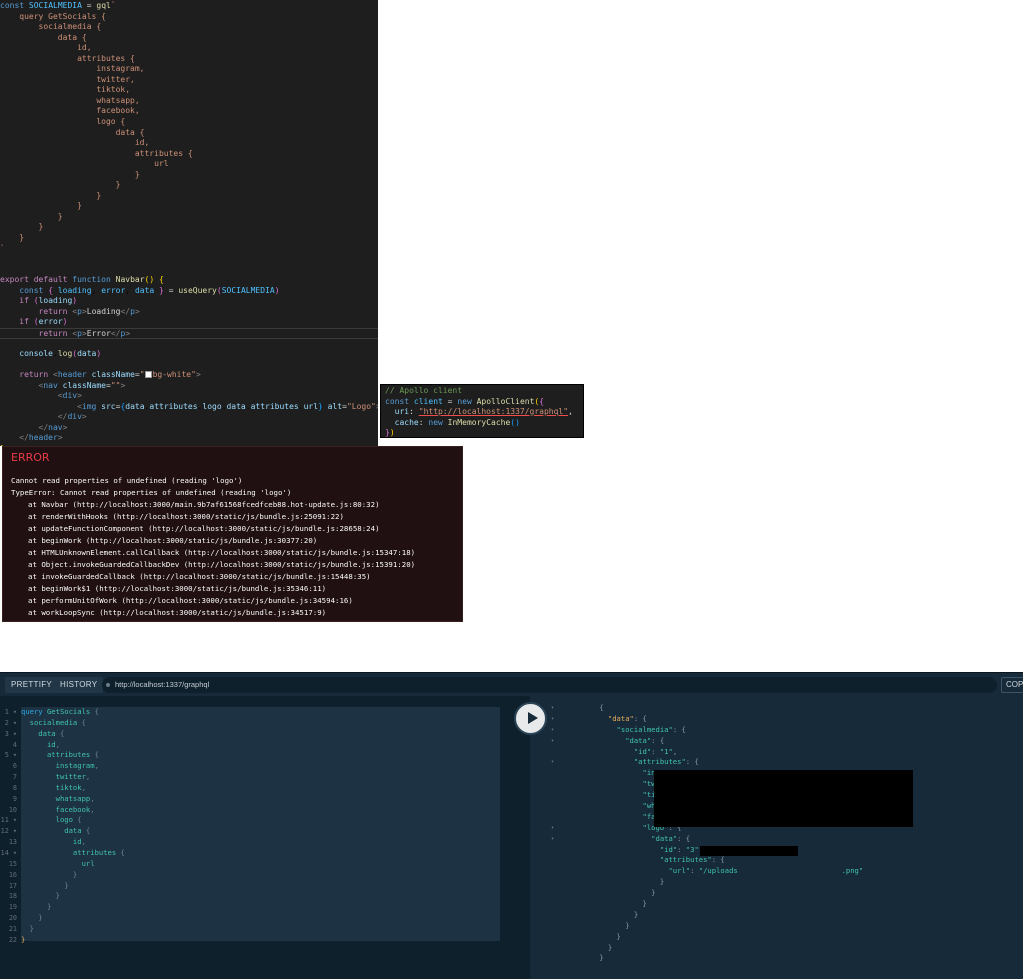 This screenshot has height=979, width=1023. I want to click on line-number: 12 ▾, so click(8, 831).